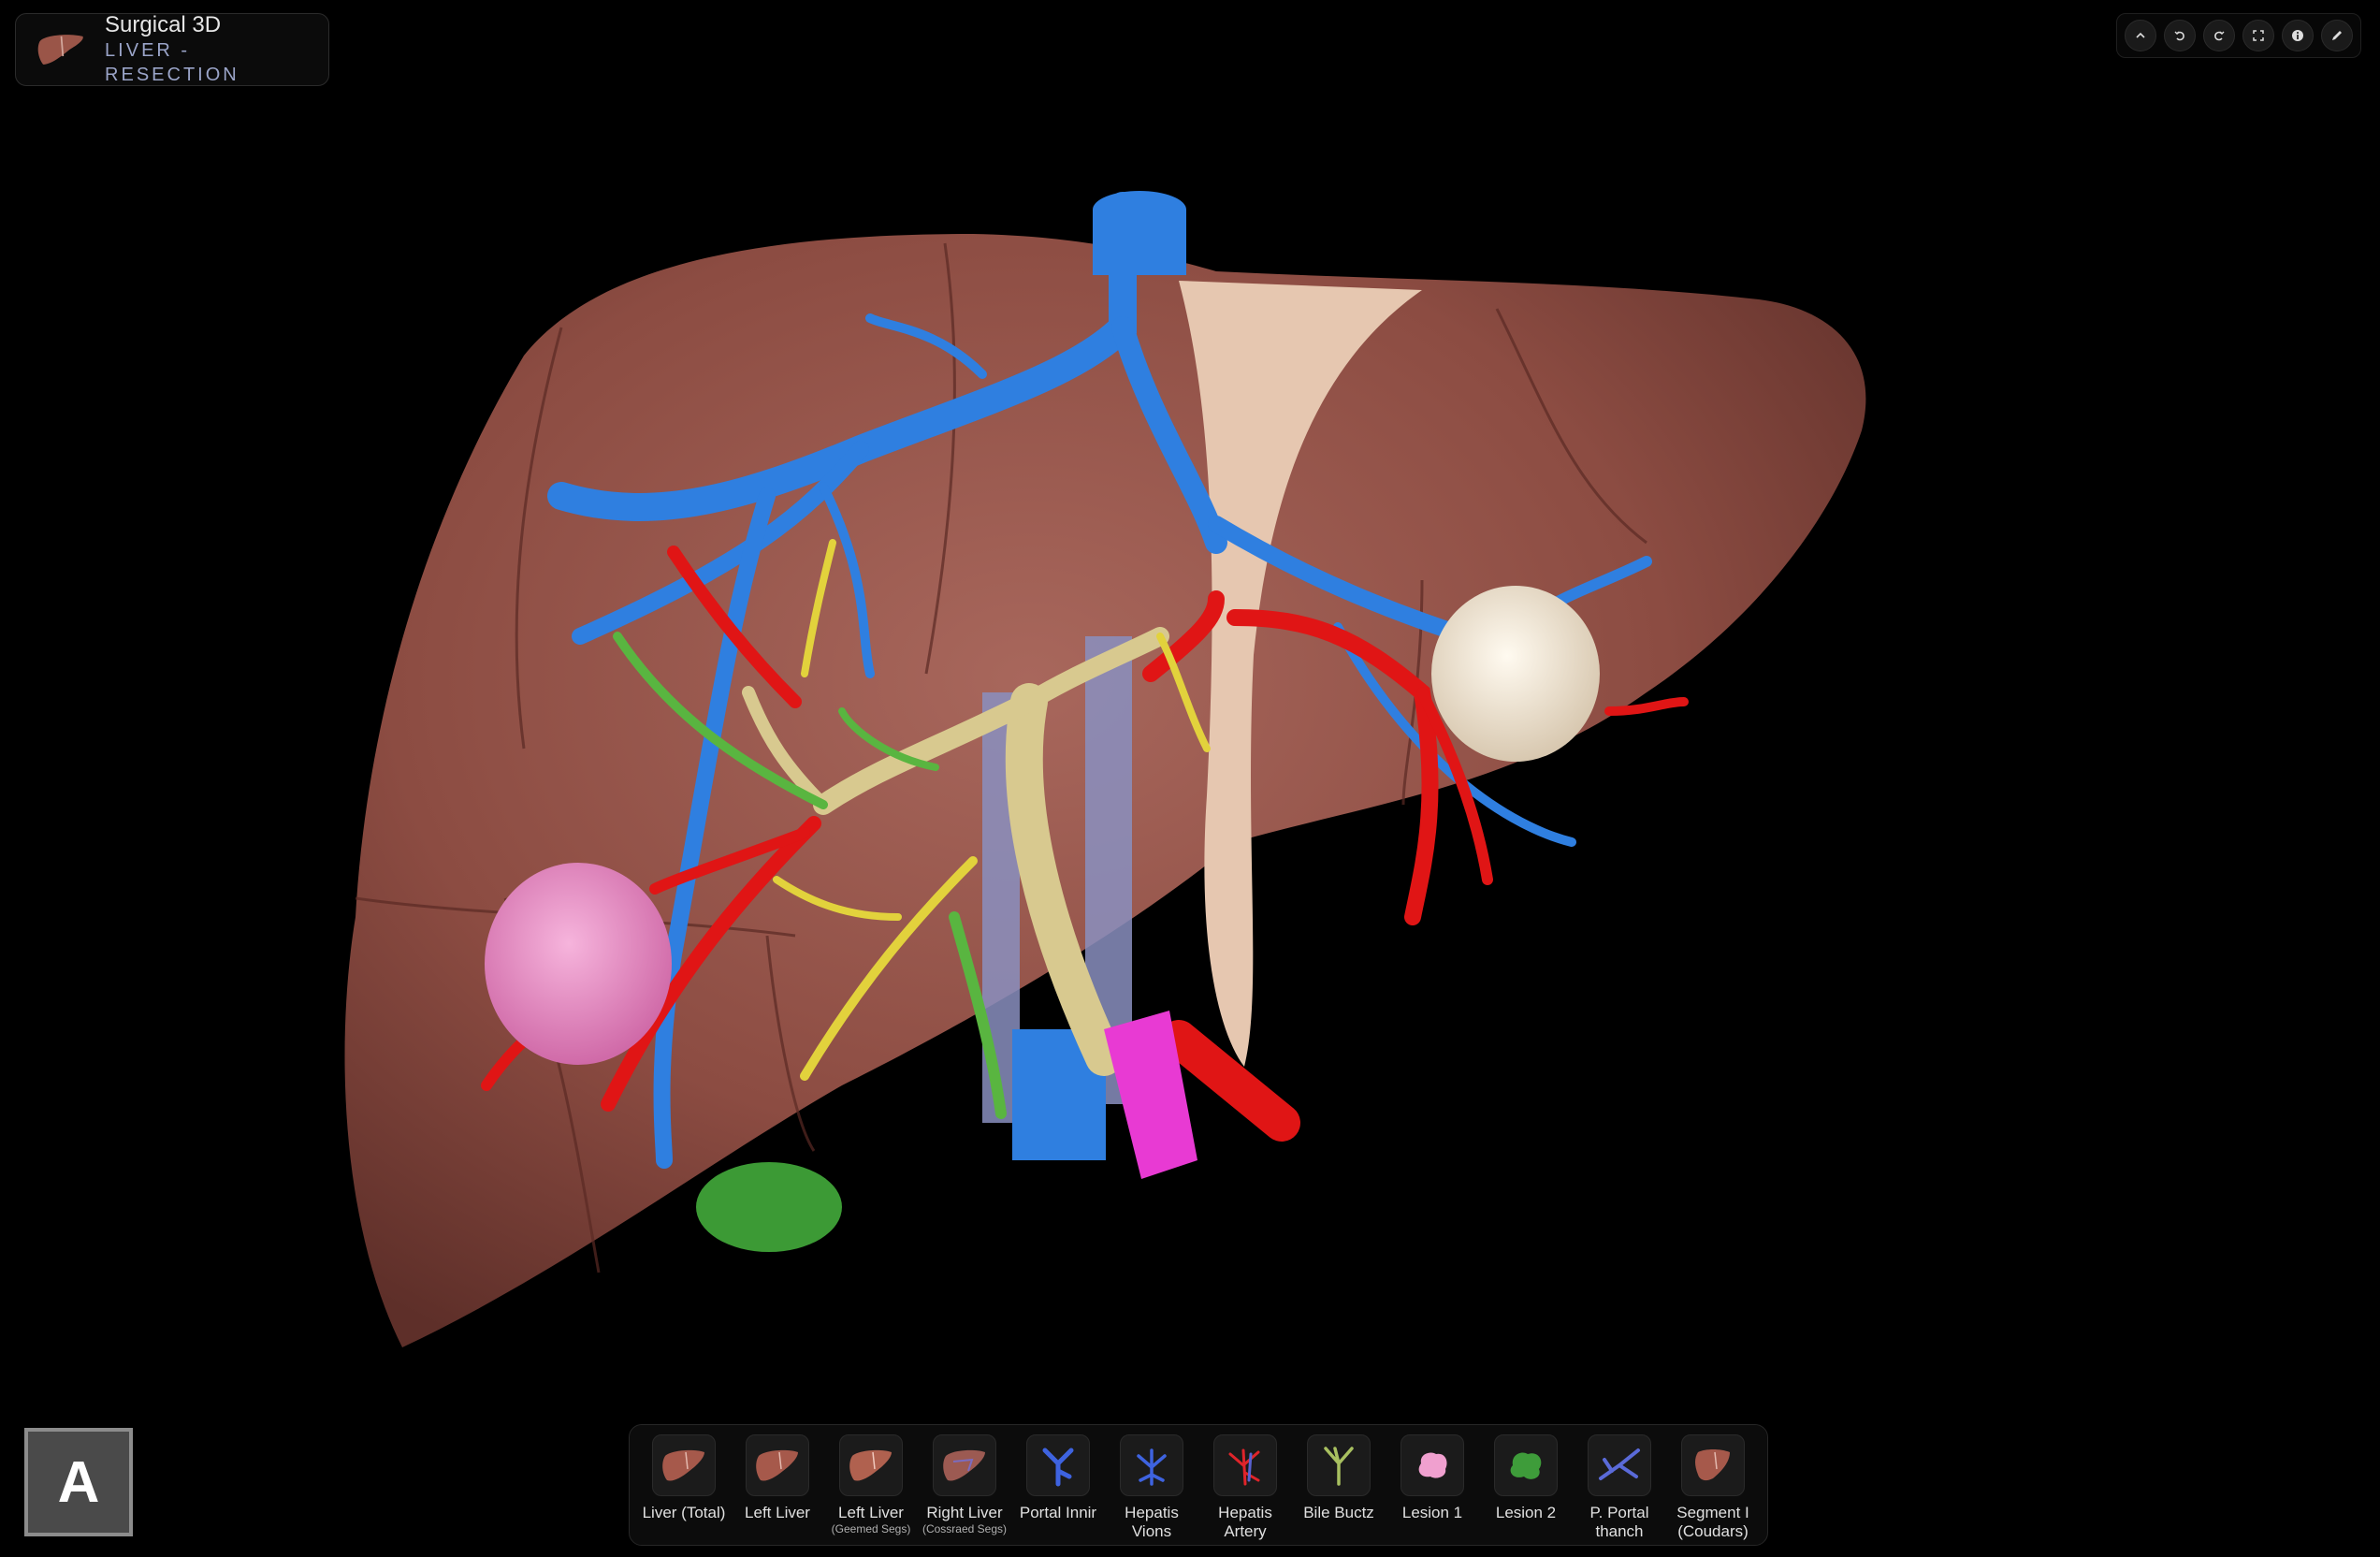  I want to click on layer-bile-ducts: Bile Buctz, so click(1339, 1490).